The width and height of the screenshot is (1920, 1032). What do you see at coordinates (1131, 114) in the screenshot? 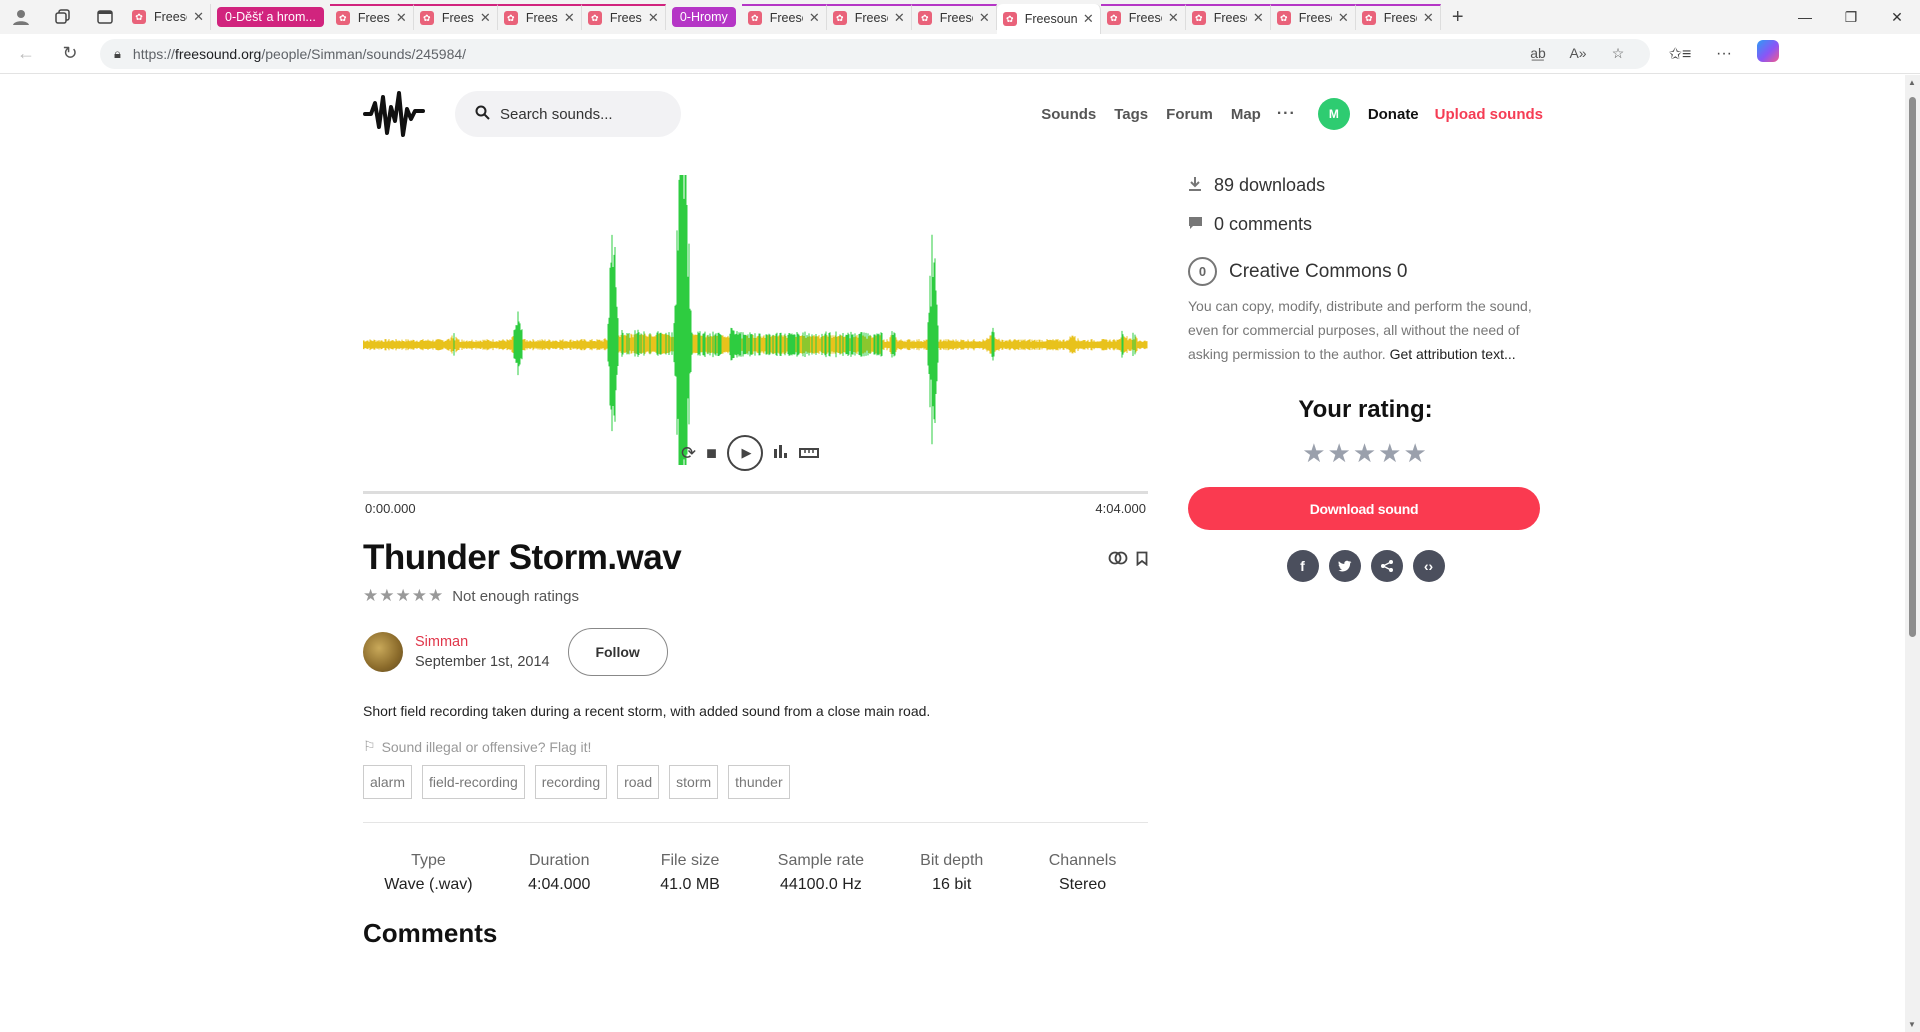
I see `nav-tags: Tags` at bounding box center [1131, 114].